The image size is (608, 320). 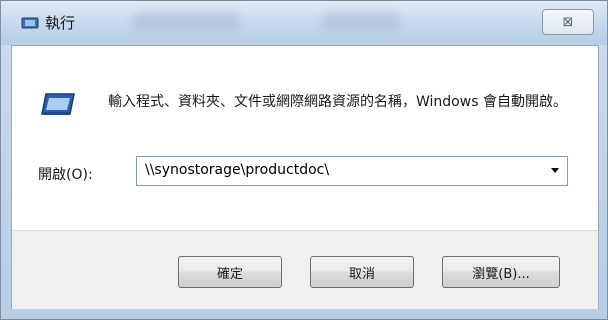 What do you see at coordinates (60, 23) in the screenshot?
I see `window-title: 執行` at bounding box center [60, 23].